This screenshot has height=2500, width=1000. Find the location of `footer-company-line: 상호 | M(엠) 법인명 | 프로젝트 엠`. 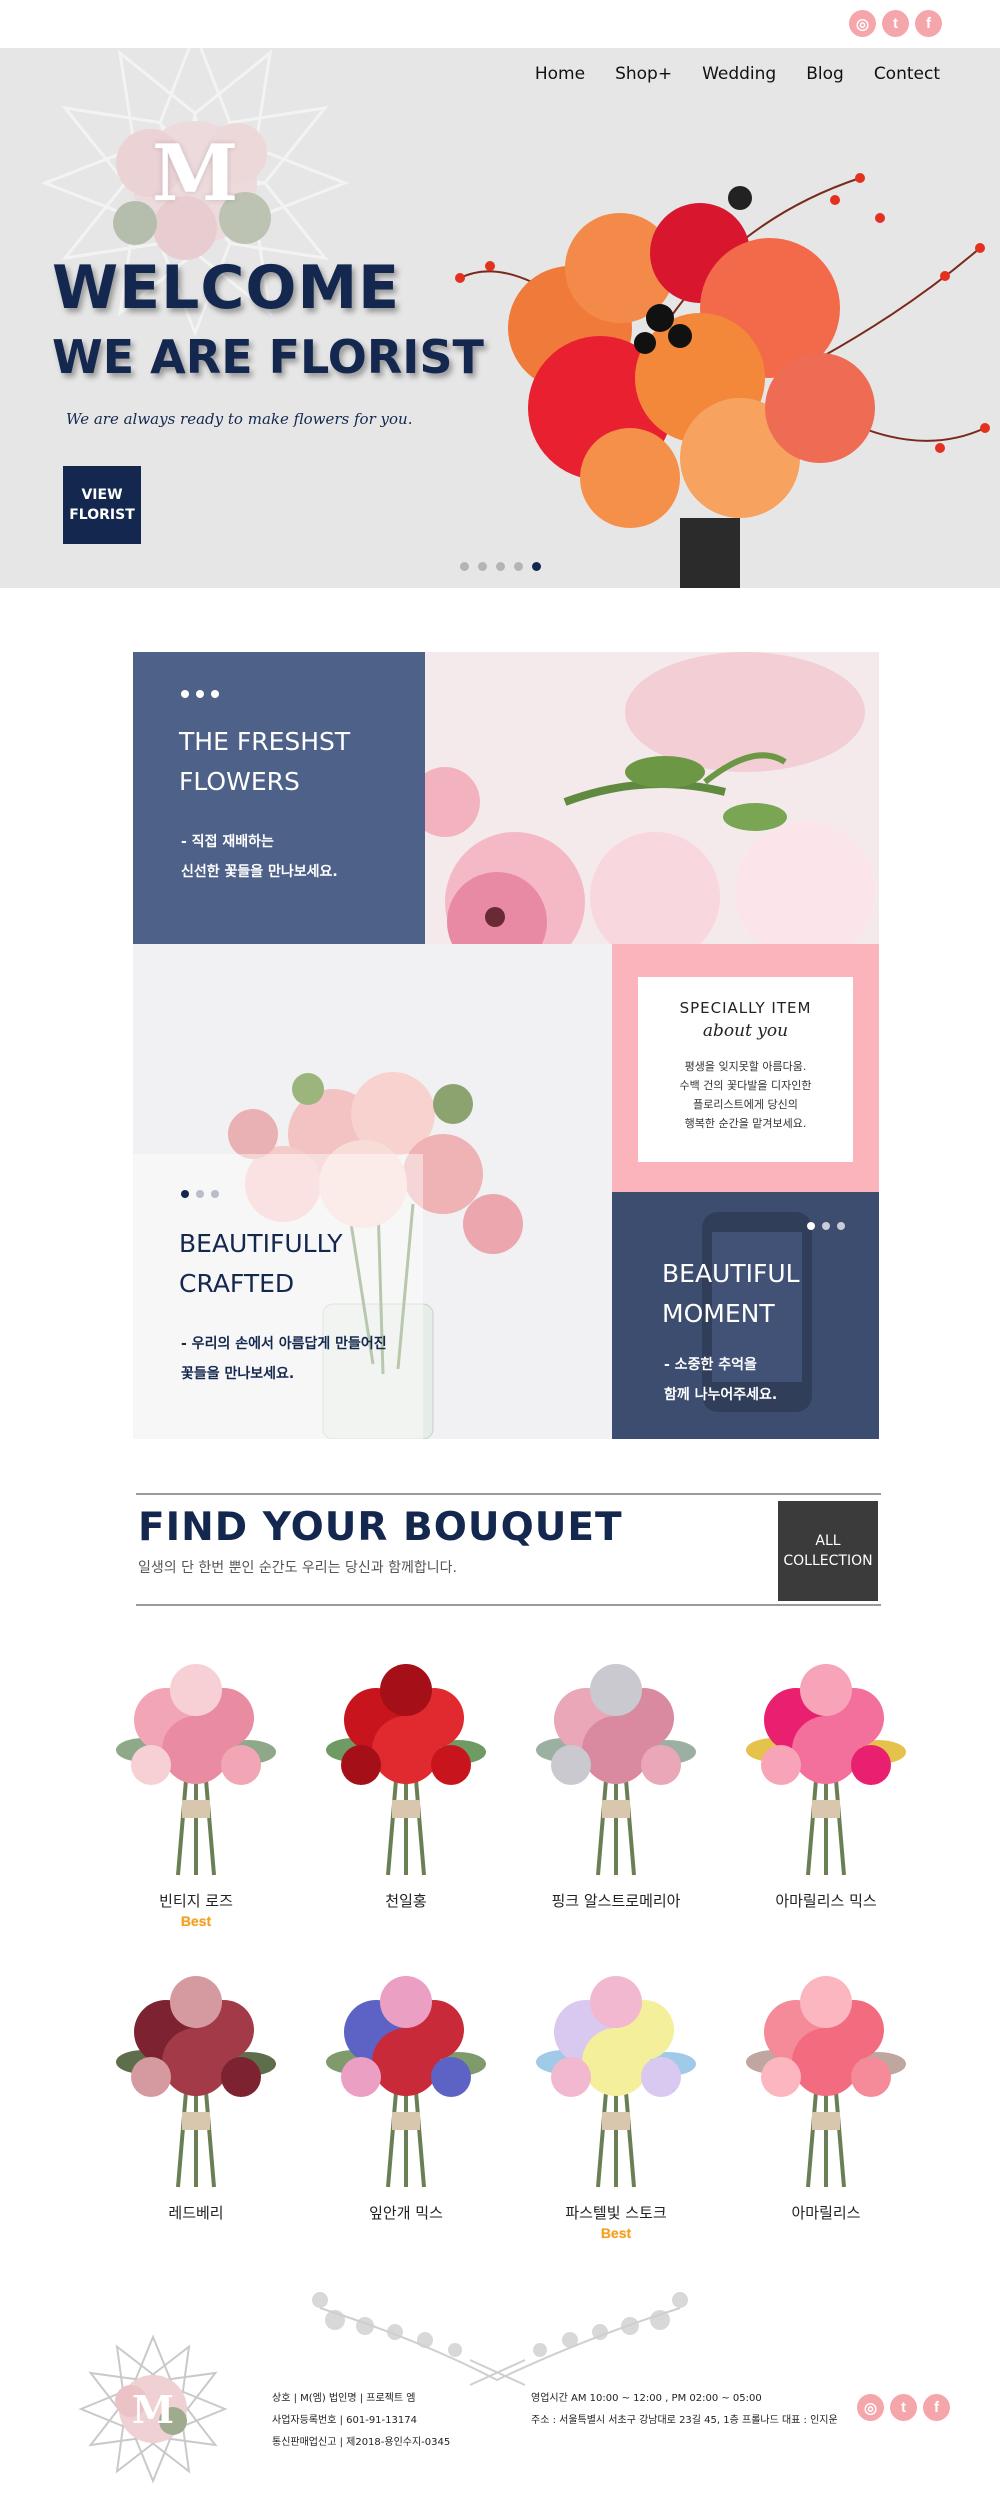

footer-company-line: 상호 | M(엠) 법인명 | 프로젝트 엠 is located at coordinates (344, 2398).